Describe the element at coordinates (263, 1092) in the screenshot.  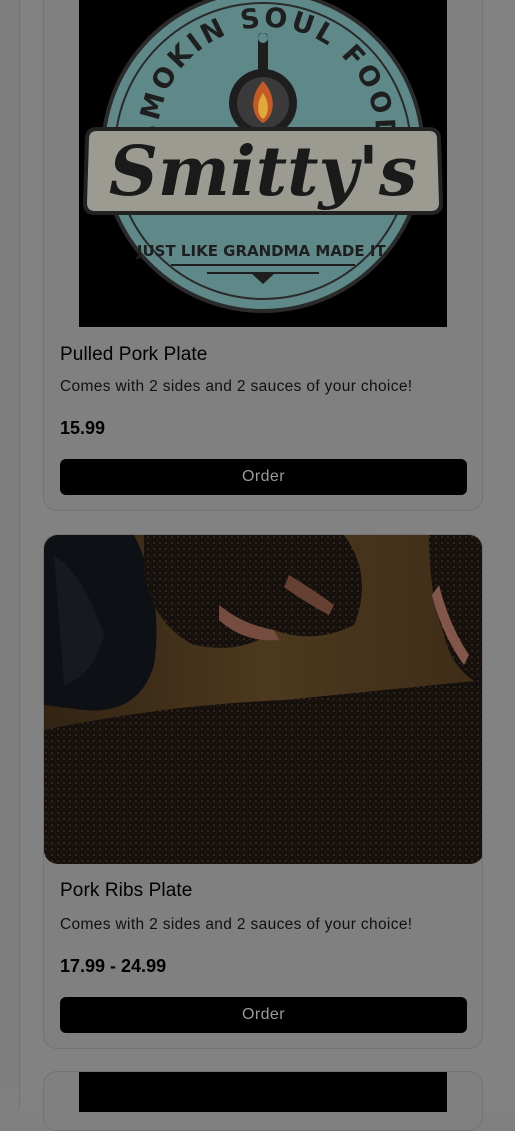
I see `item-image` at that location.